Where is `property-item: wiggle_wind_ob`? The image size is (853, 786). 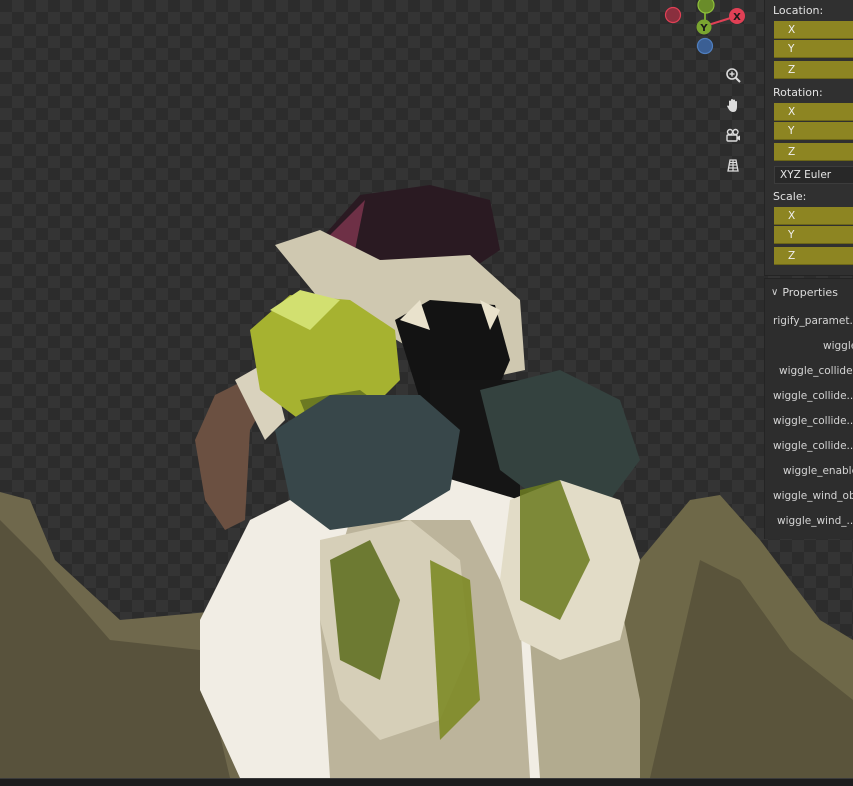
property-item: wiggle_wind_ob is located at coordinates (813, 496).